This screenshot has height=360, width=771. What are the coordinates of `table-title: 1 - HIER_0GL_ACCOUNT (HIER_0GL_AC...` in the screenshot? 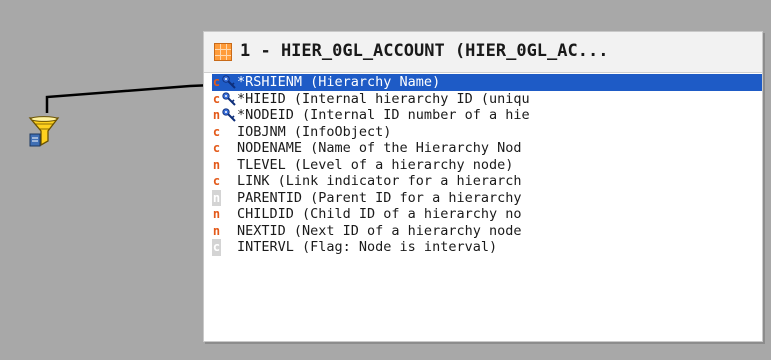 It's located at (424, 51).